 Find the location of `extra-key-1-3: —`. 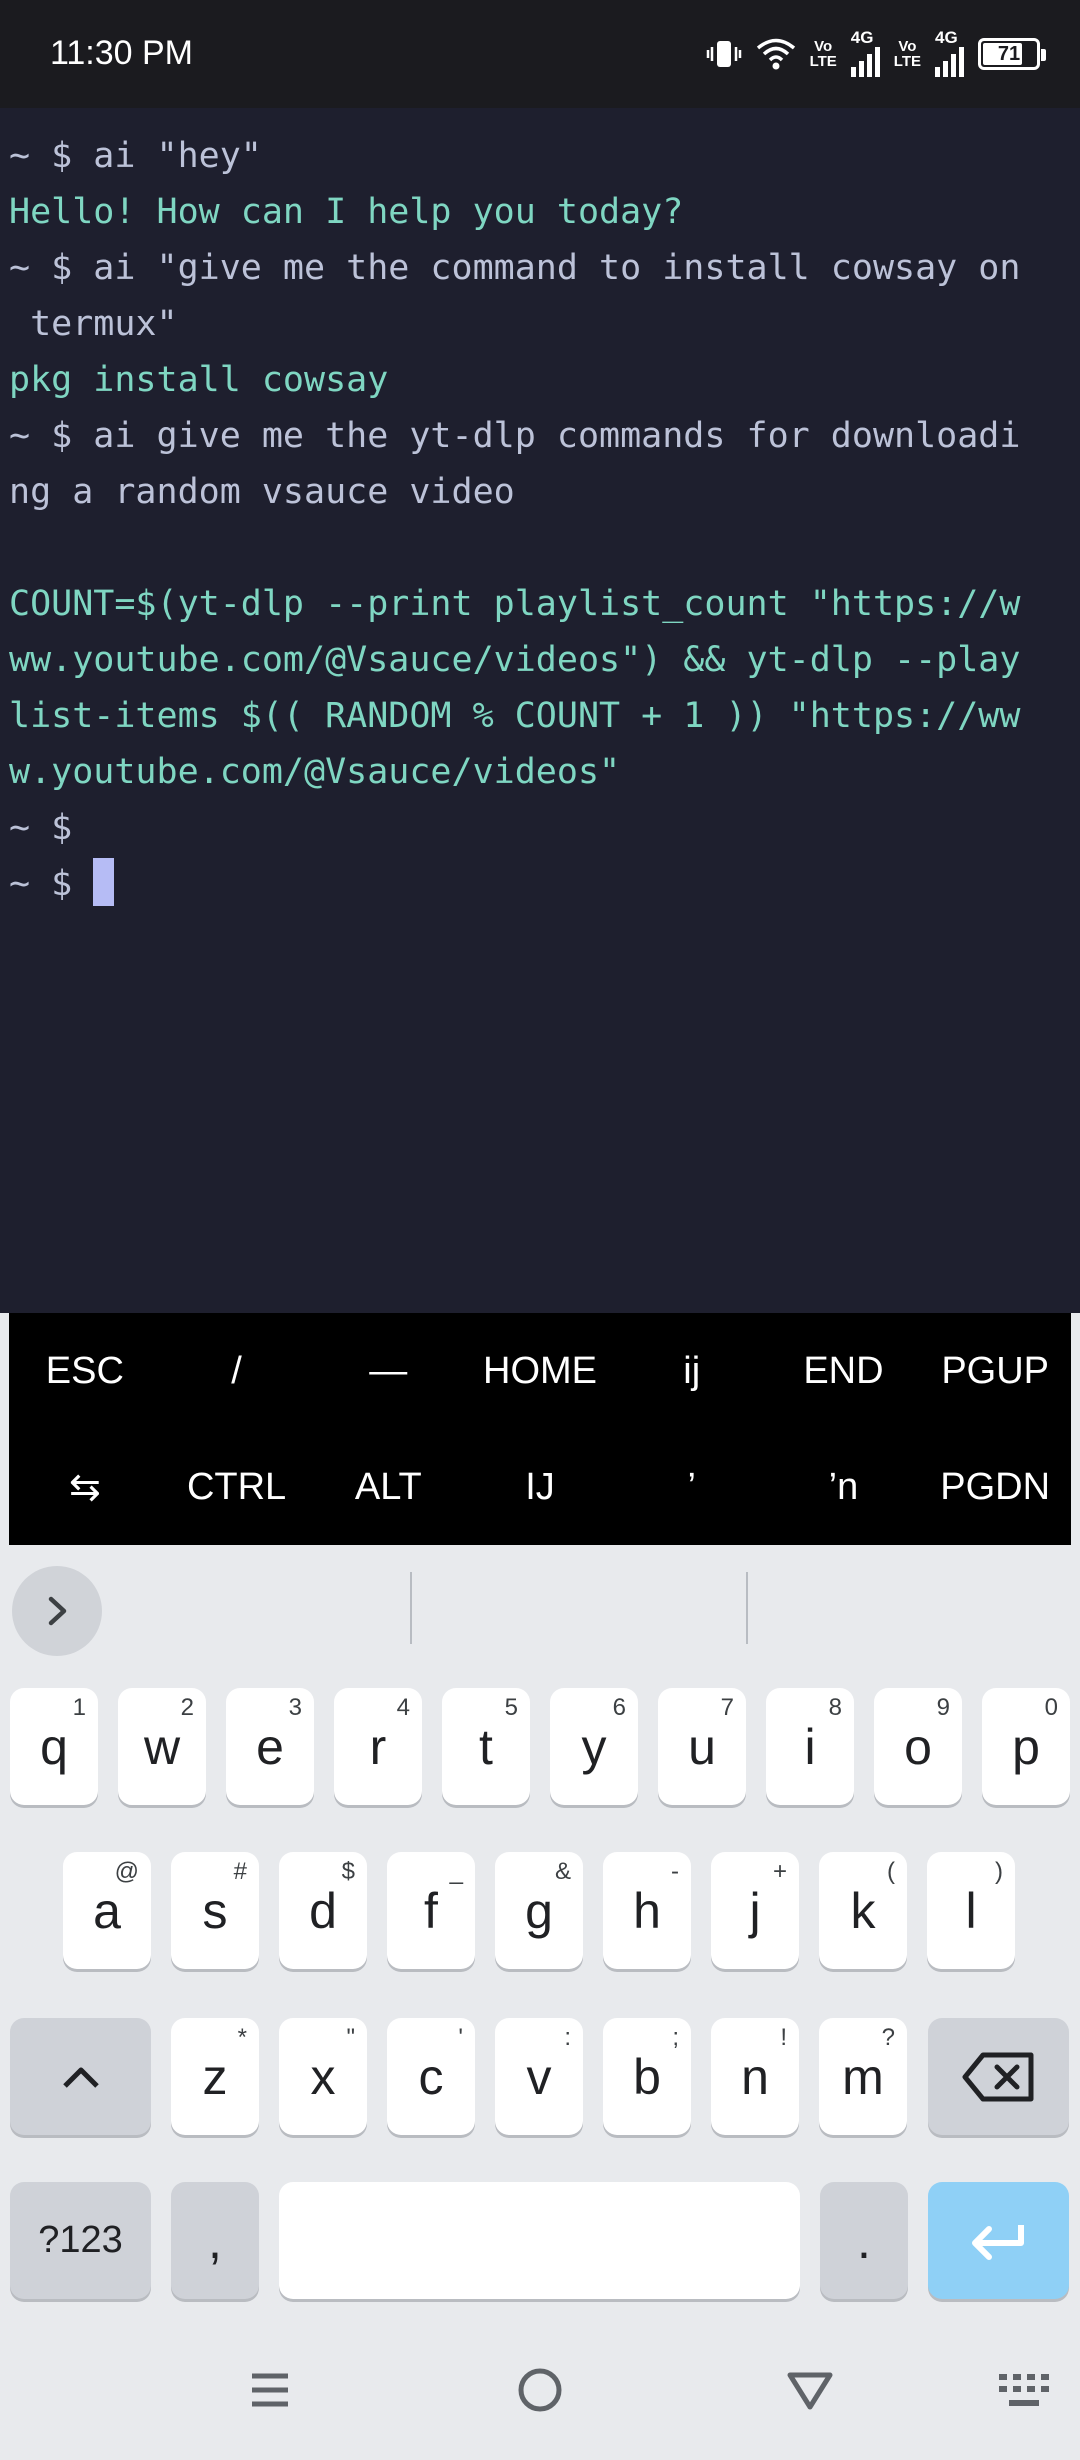

extra-key-1-3: — is located at coordinates (388, 1371).